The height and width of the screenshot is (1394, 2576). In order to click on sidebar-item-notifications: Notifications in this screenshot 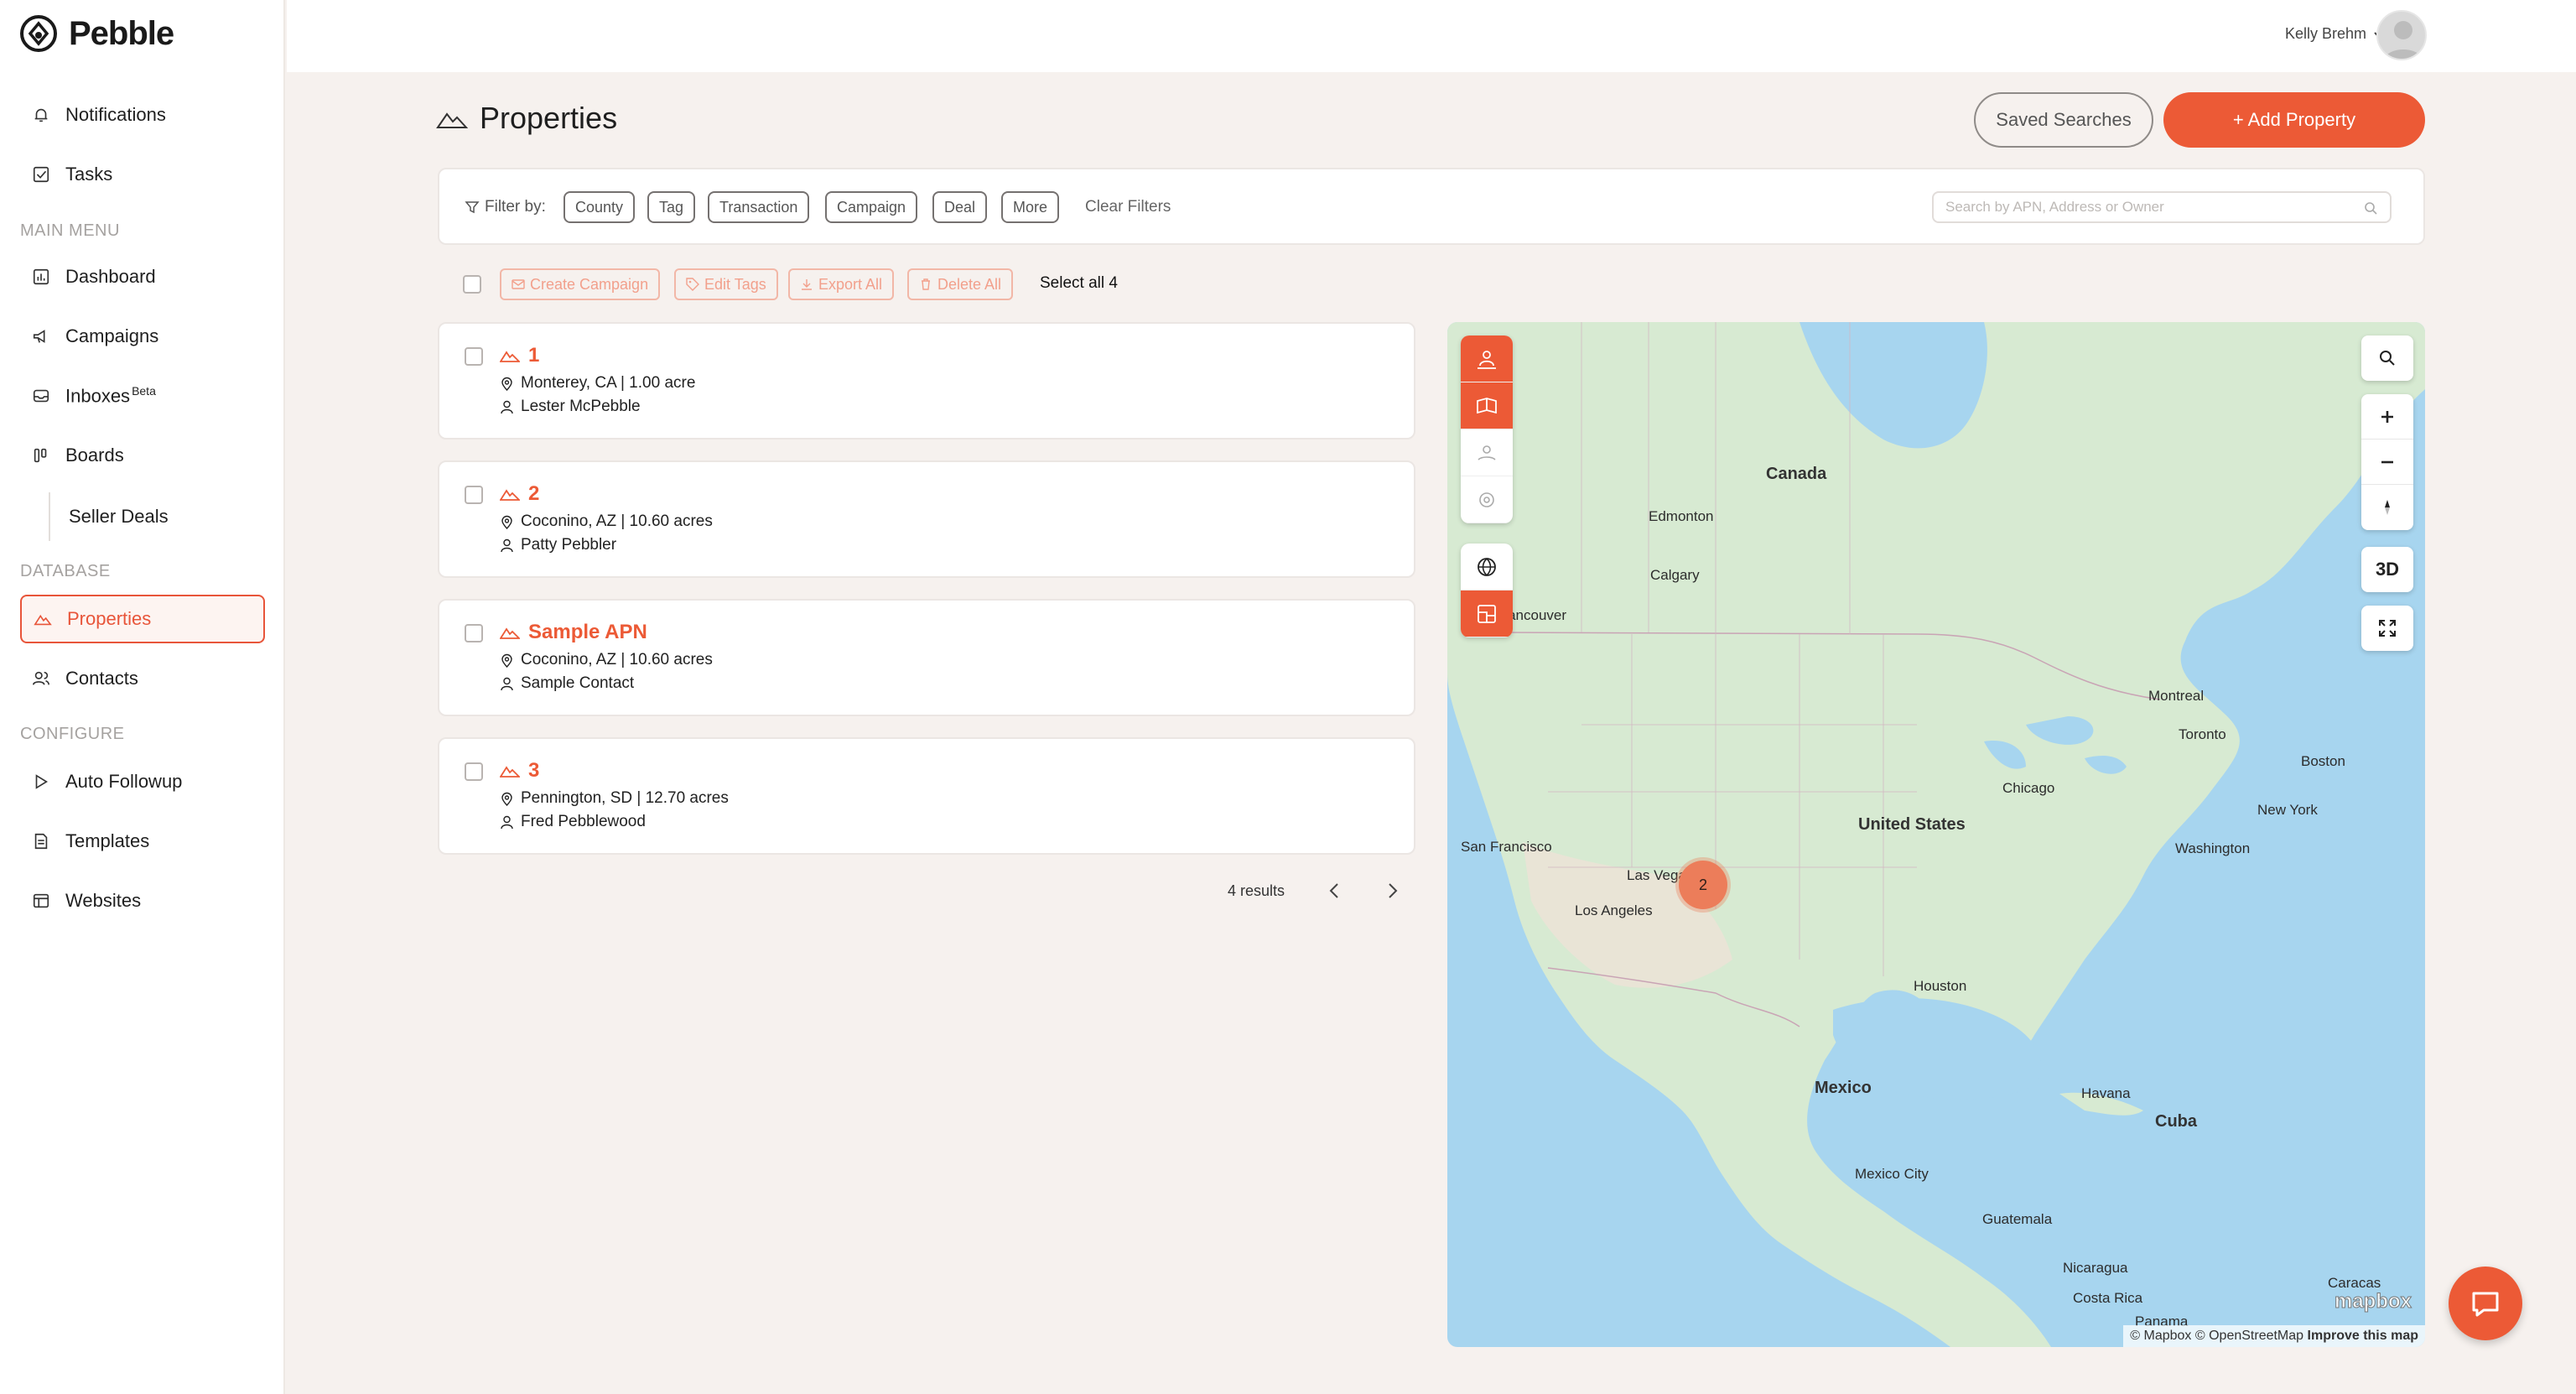, I will do `click(142, 115)`.